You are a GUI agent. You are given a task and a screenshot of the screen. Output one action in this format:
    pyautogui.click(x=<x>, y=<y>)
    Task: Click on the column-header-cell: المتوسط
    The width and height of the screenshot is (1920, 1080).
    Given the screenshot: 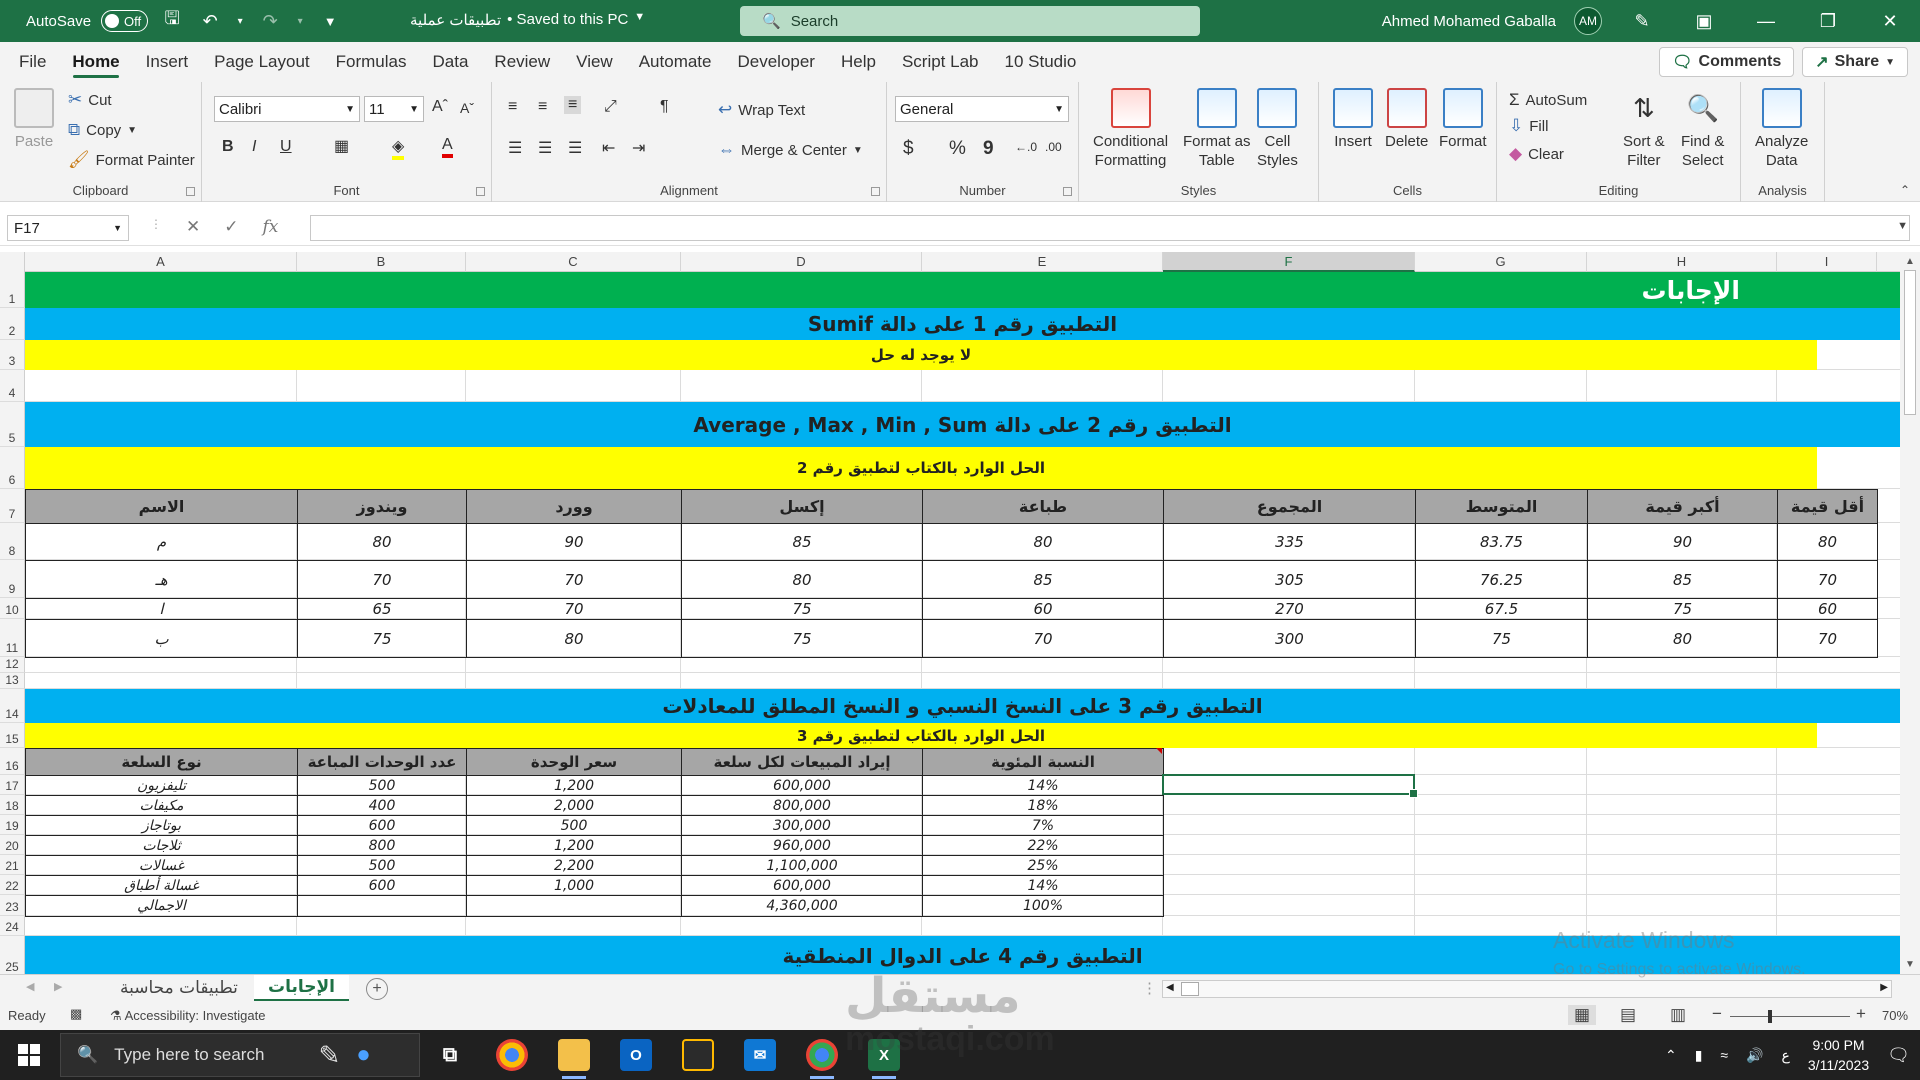 What is the action you would take?
    pyautogui.click(x=1501, y=506)
    